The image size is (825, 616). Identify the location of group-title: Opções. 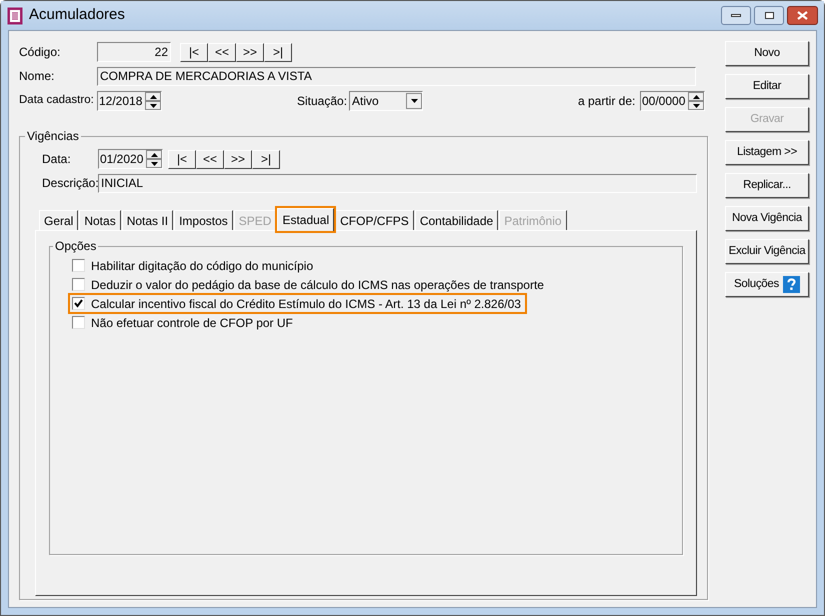
(76, 246).